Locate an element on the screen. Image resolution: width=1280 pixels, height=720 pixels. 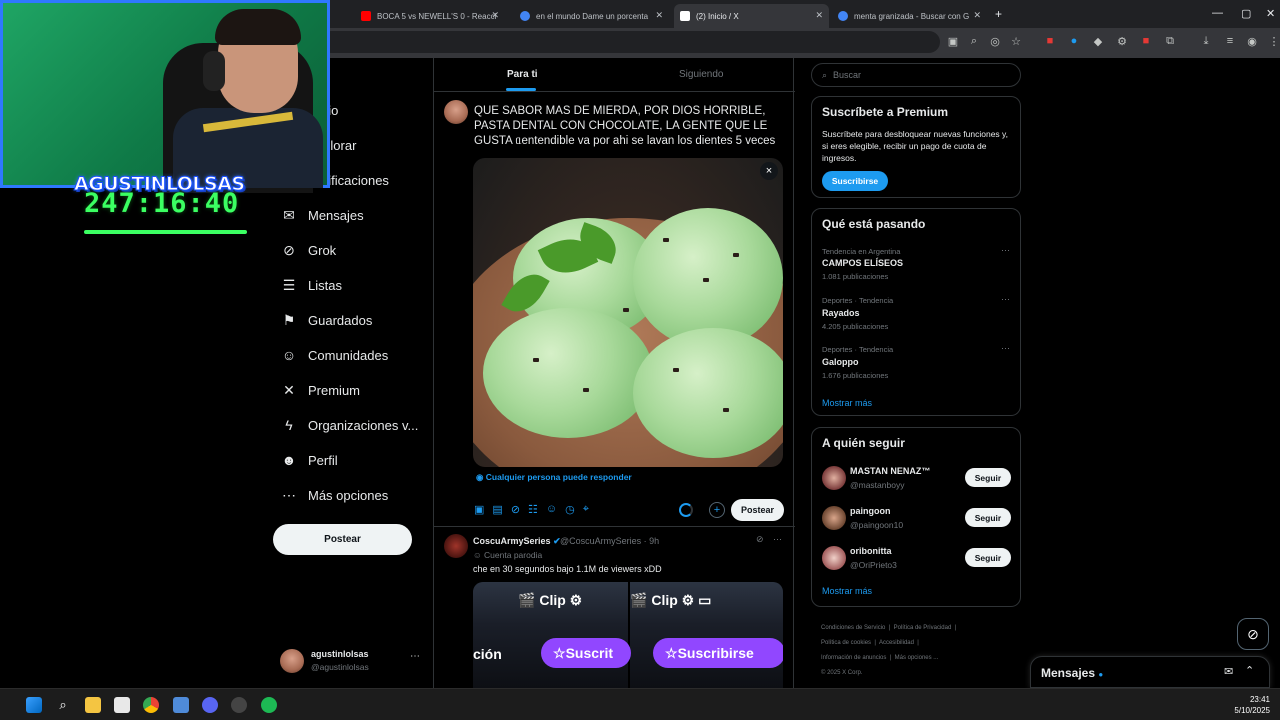
tab-menta: menta granizada - Buscar con G ✕ is located at coordinates (909, 16).